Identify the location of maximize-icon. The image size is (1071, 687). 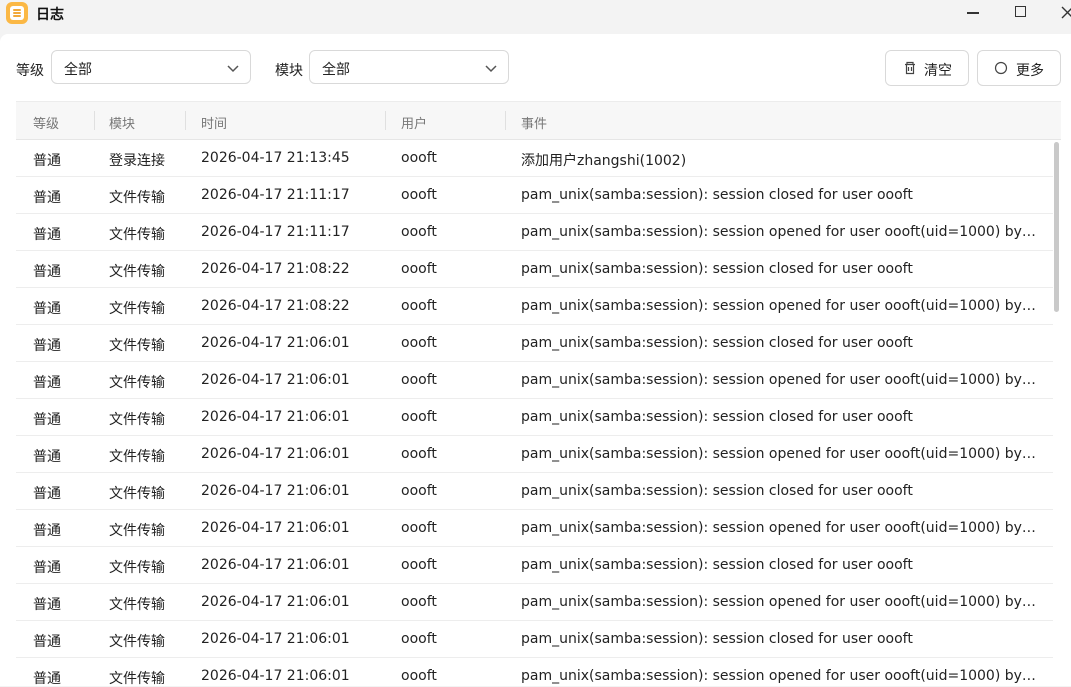
(1020, 11).